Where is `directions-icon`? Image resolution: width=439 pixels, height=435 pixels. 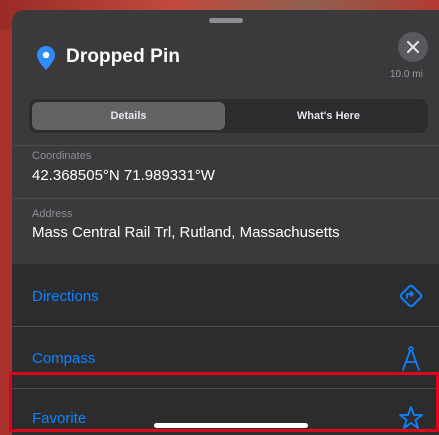
directions-icon is located at coordinates (411, 296).